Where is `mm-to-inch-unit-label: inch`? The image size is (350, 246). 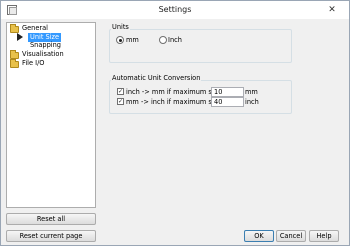
mm-to-inch-unit-label: inch is located at coordinates (252, 102).